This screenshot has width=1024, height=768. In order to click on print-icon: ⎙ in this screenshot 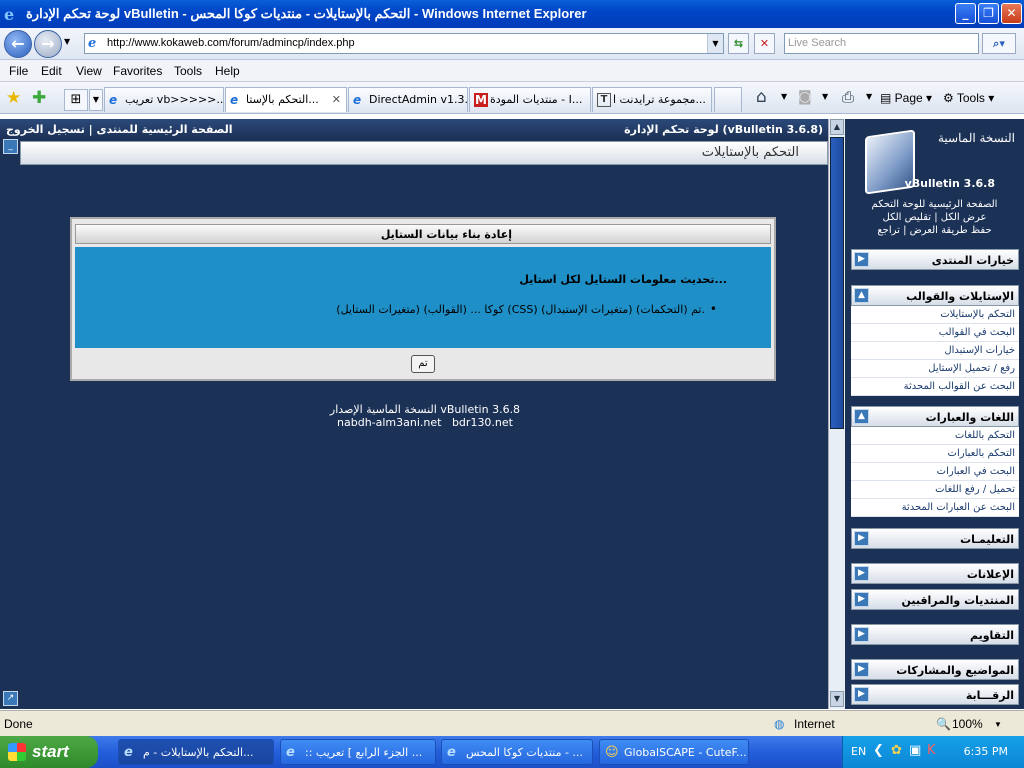, I will do `click(848, 97)`.